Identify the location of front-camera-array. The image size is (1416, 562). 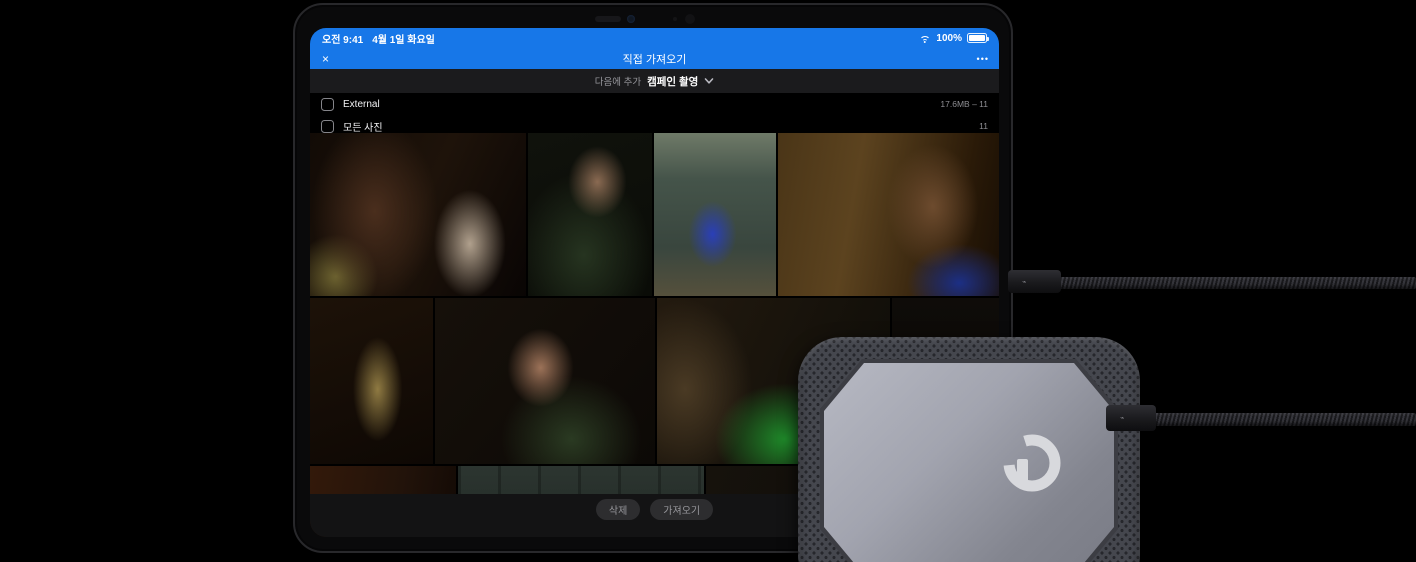
(650, 19).